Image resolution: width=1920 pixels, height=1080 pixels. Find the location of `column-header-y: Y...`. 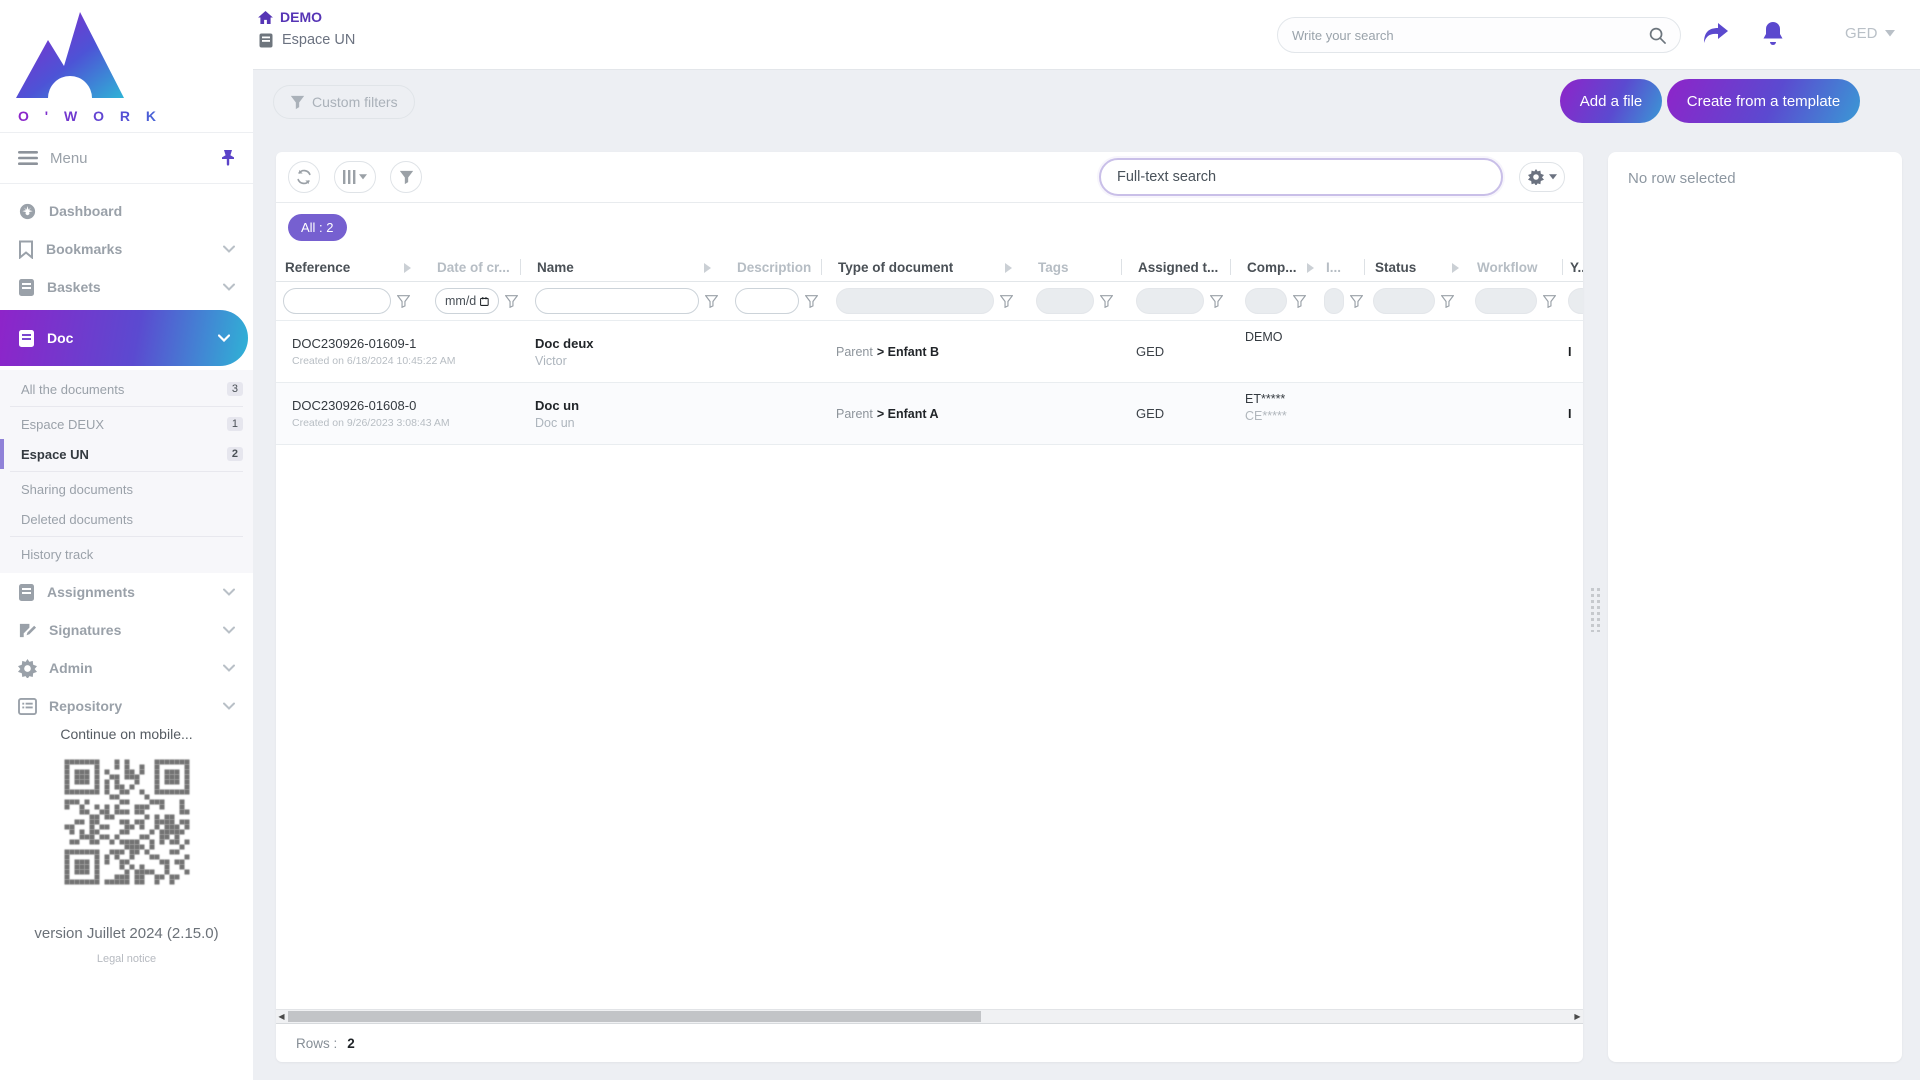

column-header-y: Y... is located at coordinates (1575, 267).